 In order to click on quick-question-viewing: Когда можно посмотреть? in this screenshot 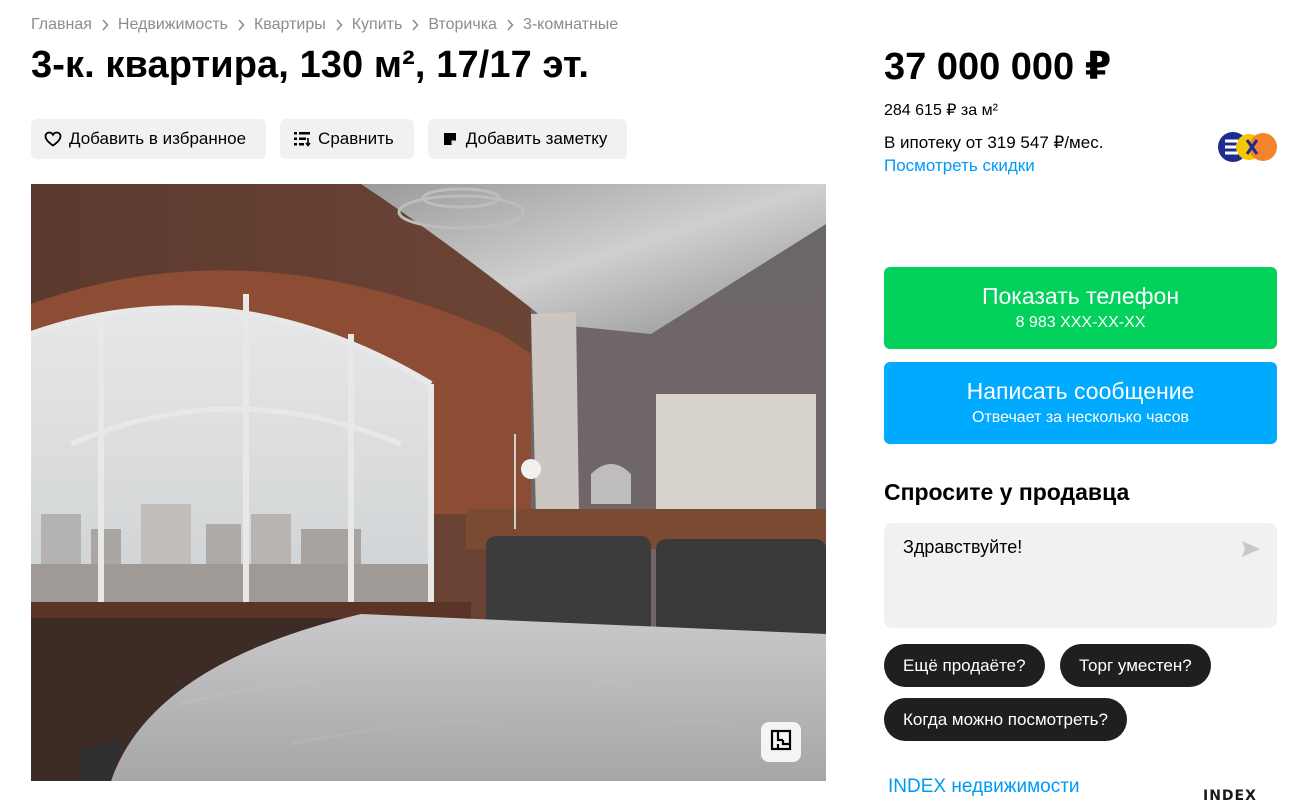, I will do `click(1005, 719)`.